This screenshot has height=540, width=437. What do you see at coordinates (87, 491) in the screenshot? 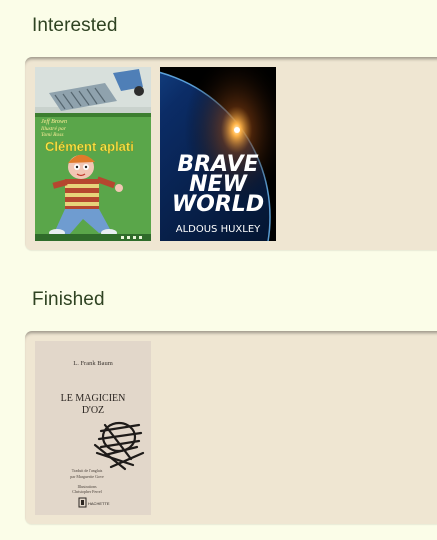
I see `cover-illustrations-line2: Christopher Ferrel` at bounding box center [87, 491].